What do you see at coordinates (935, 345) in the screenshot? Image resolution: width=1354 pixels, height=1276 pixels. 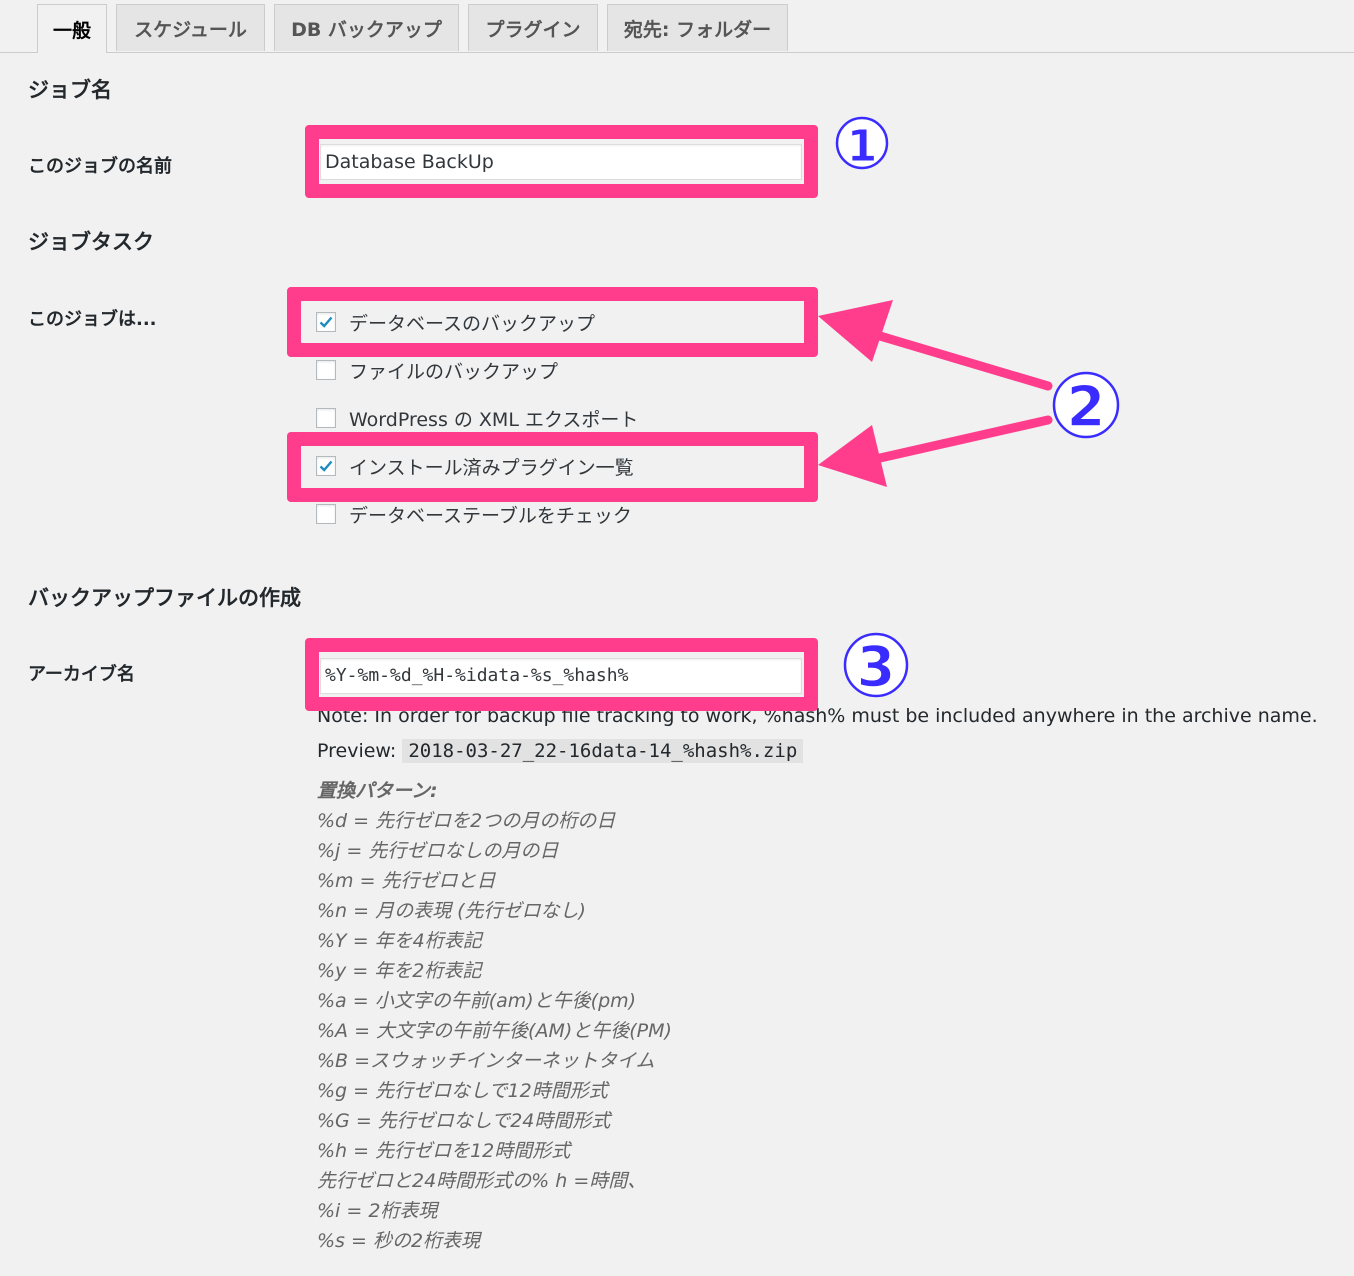 I see `arrow-to-db-backup` at bounding box center [935, 345].